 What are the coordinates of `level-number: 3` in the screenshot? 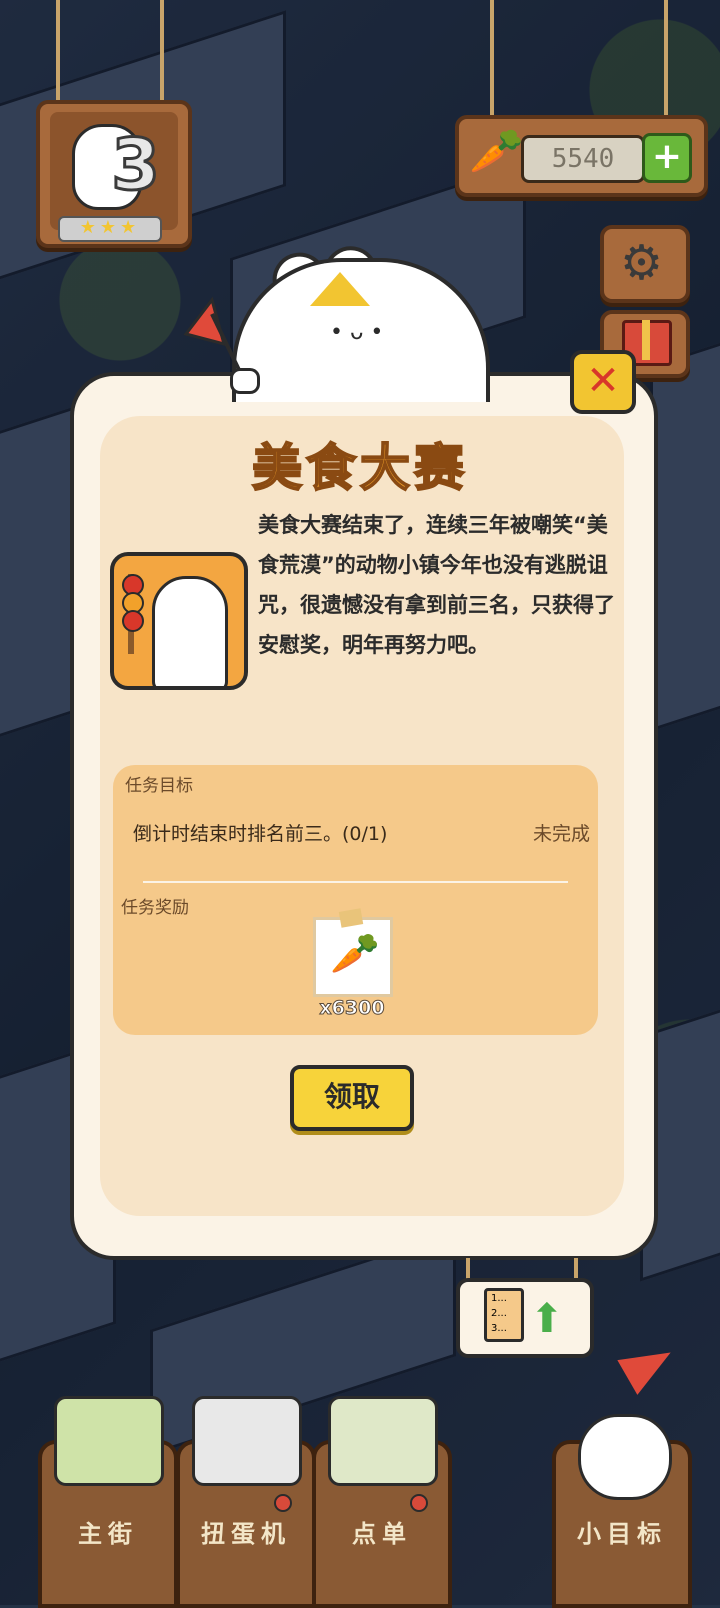 It's located at (136, 165).